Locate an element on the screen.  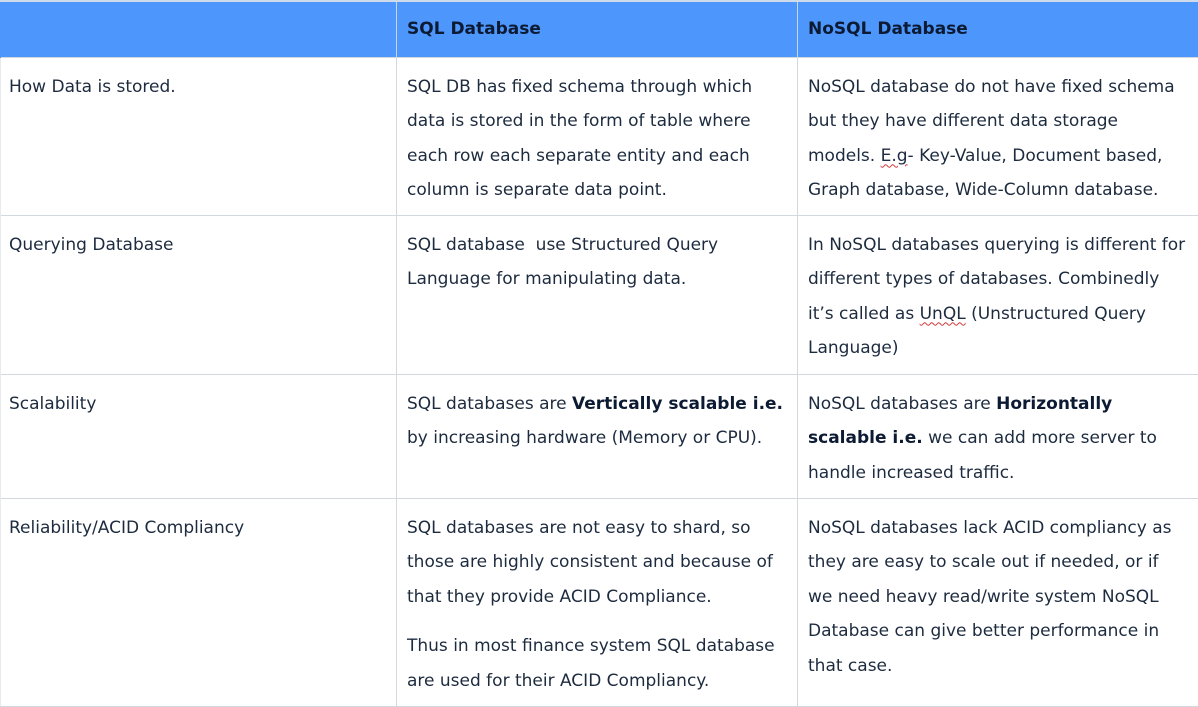
misspelled-word: UnQL is located at coordinates (943, 314).